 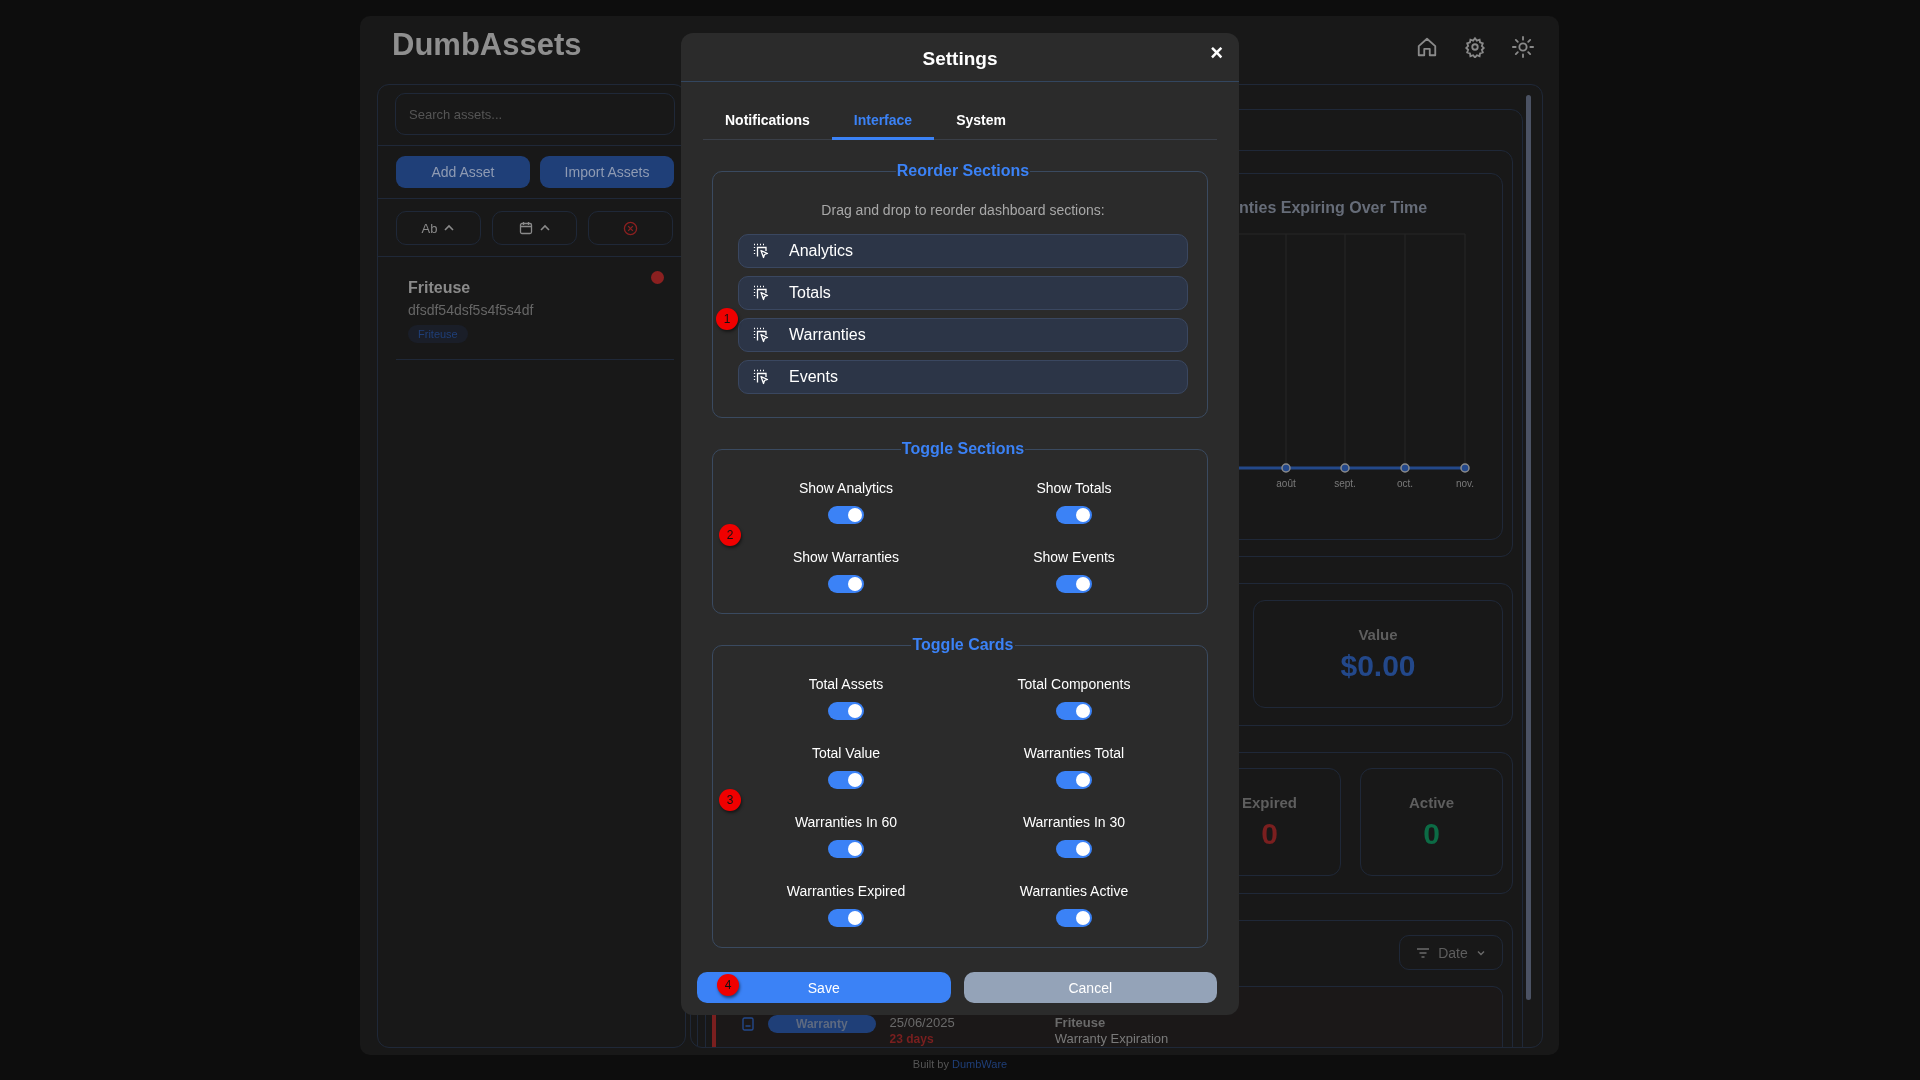 I want to click on toggle-label: Show Warranties, so click(x=846, y=557).